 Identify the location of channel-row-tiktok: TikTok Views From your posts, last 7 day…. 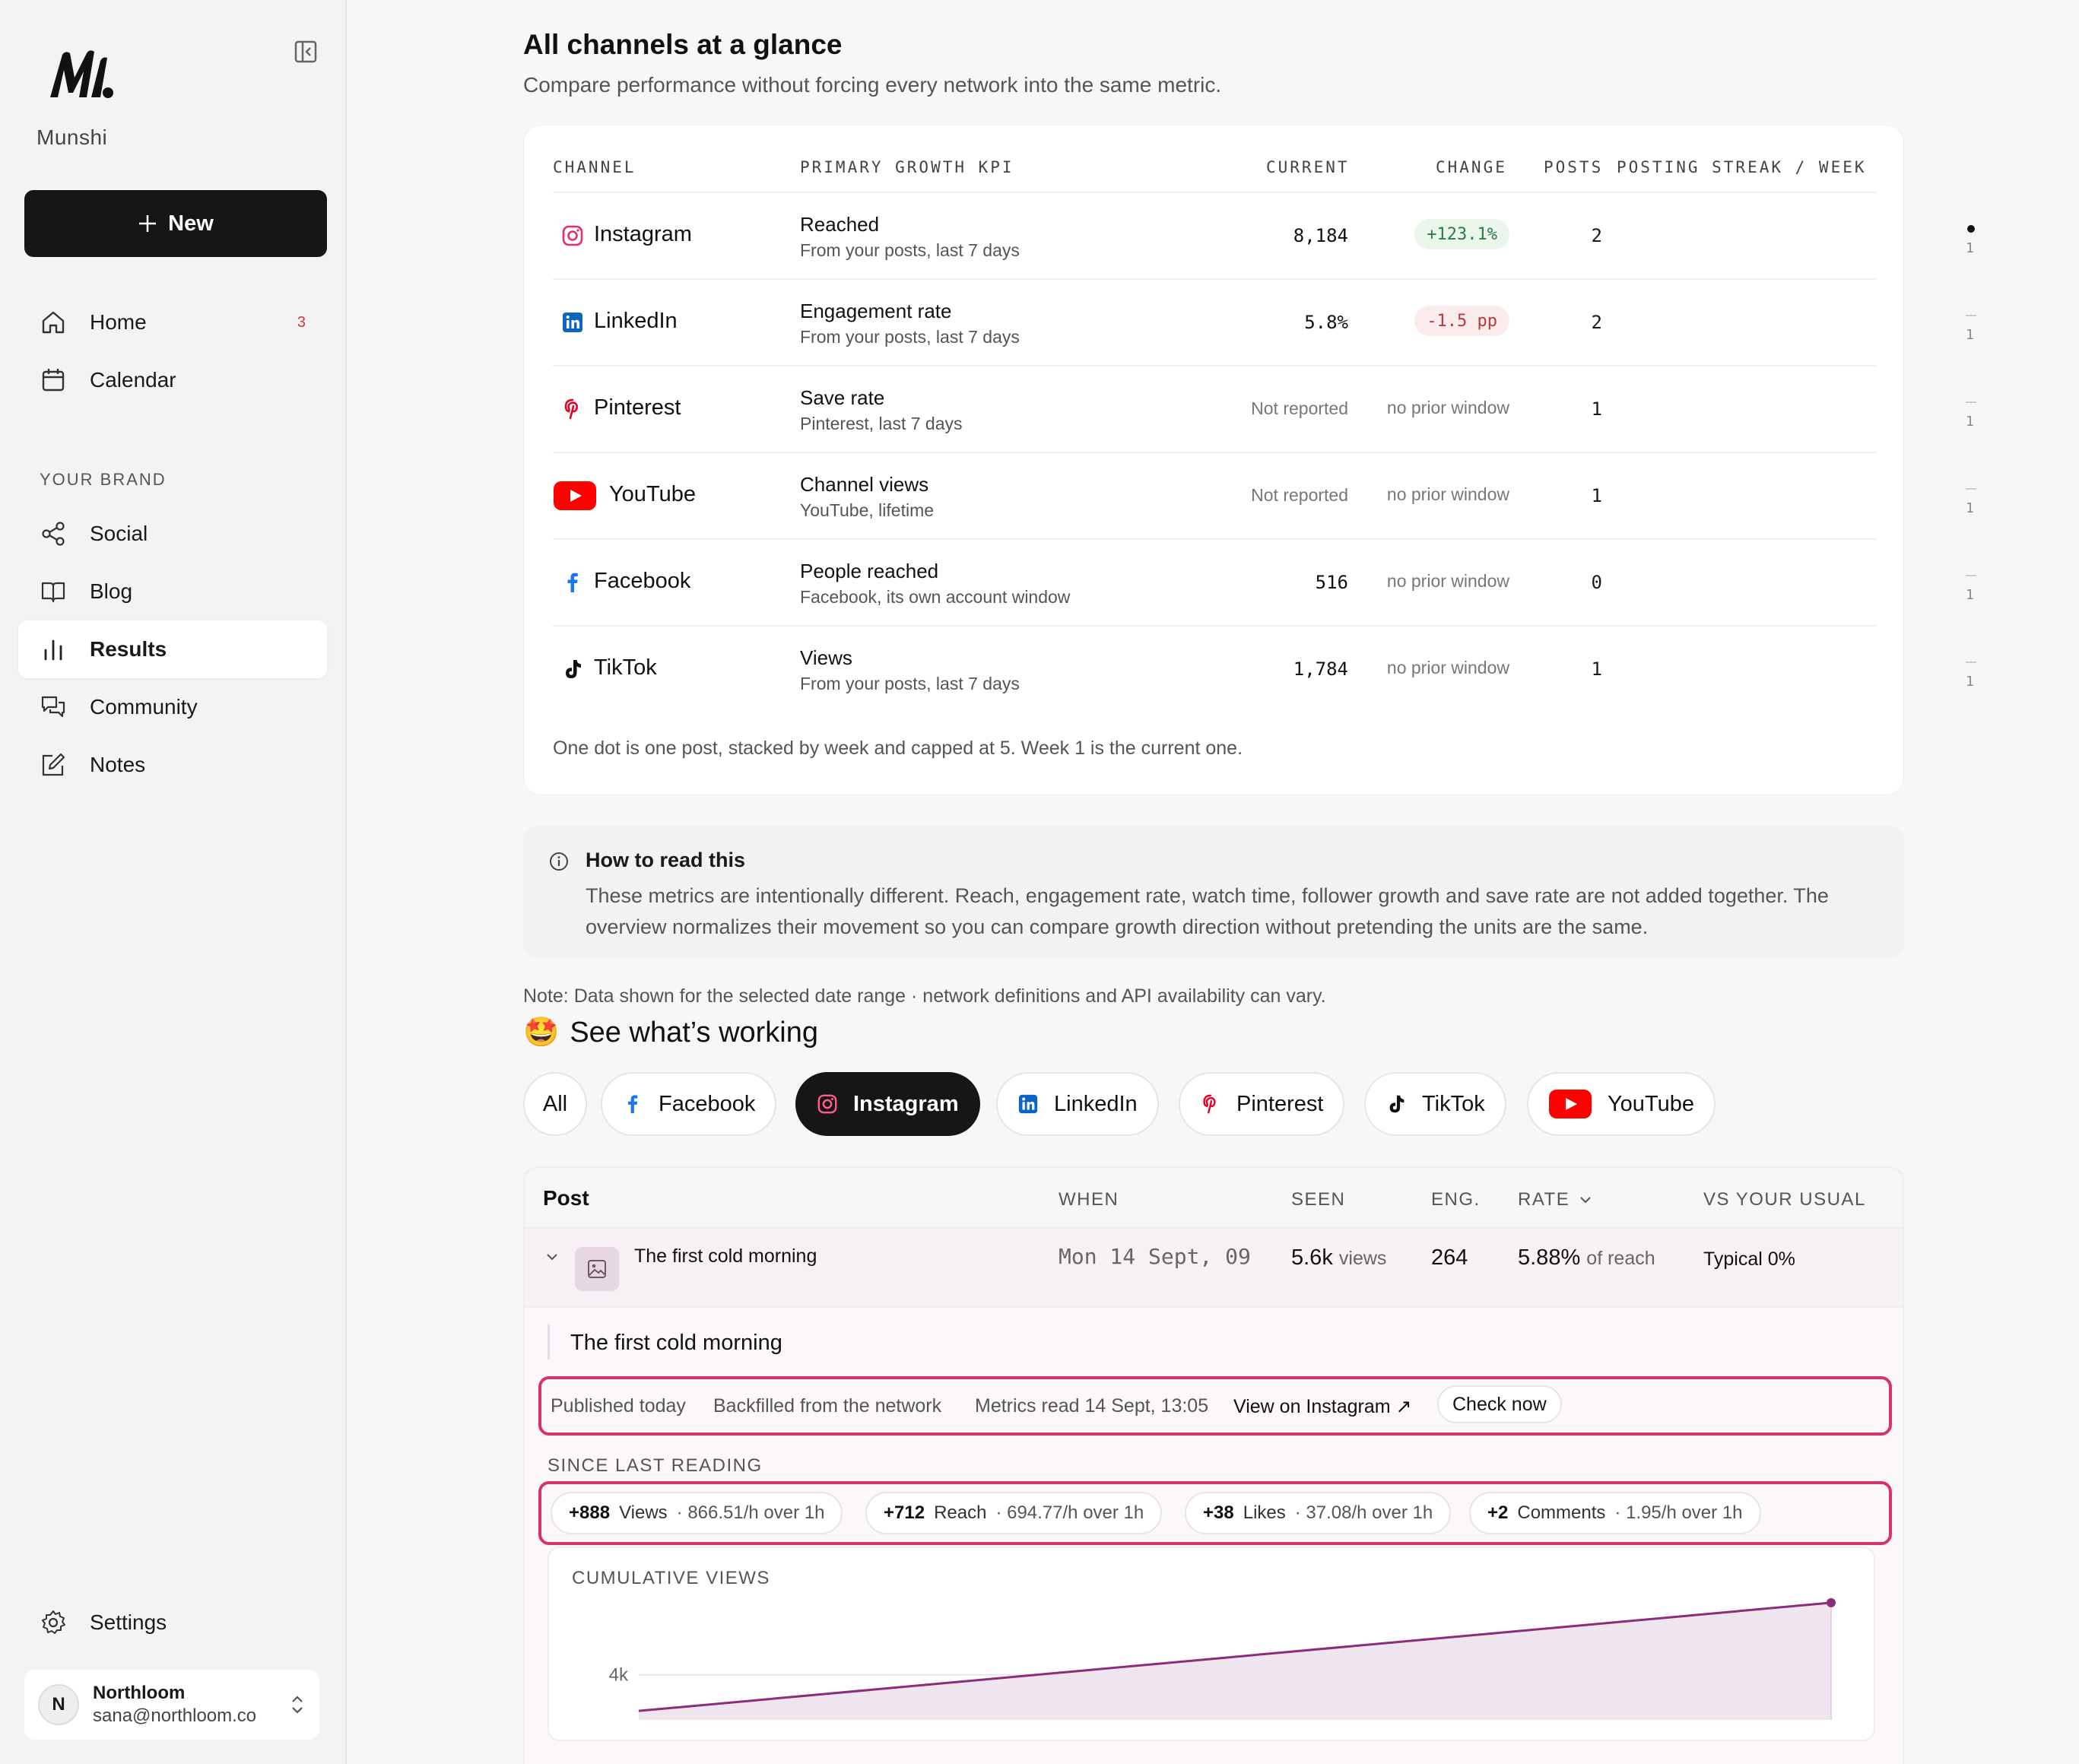
(1264, 669).